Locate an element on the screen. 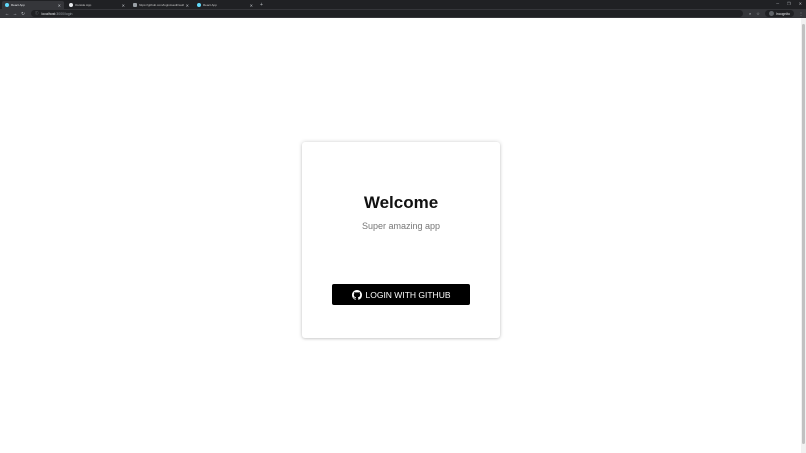 This screenshot has height=453, width=806. login-with-github-button: LOGIN WITH GITHUB is located at coordinates (401, 294).